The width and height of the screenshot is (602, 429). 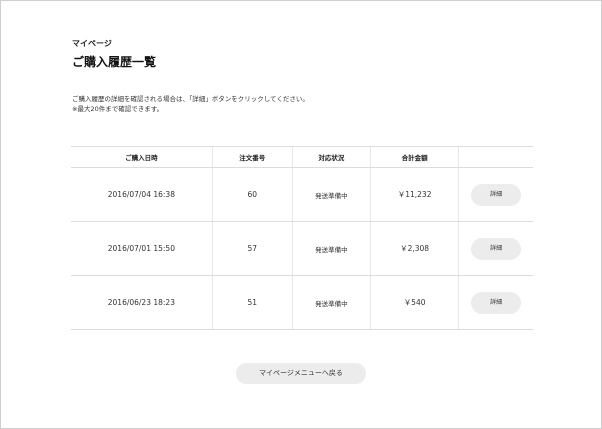 What do you see at coordinates (118, 109) in the screenshot?
I see `description-line-2: ※最大20件まで確認できます。` at bounding box center [118, 109].